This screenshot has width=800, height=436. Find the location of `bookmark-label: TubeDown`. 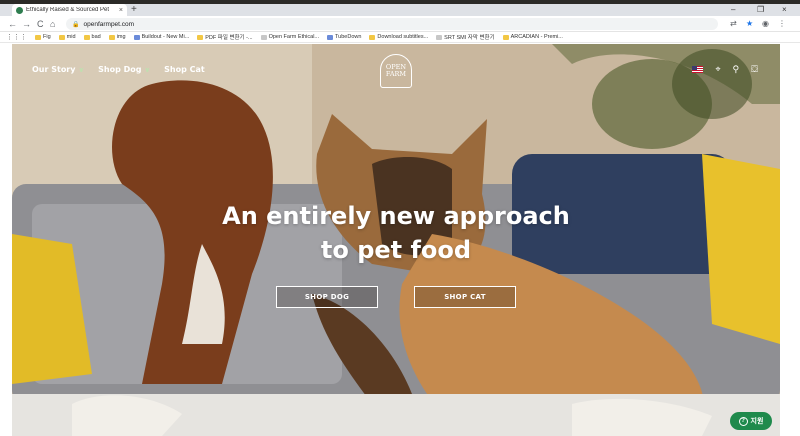

bookmark-label: TubeDown is located at coordinates (348, 37).